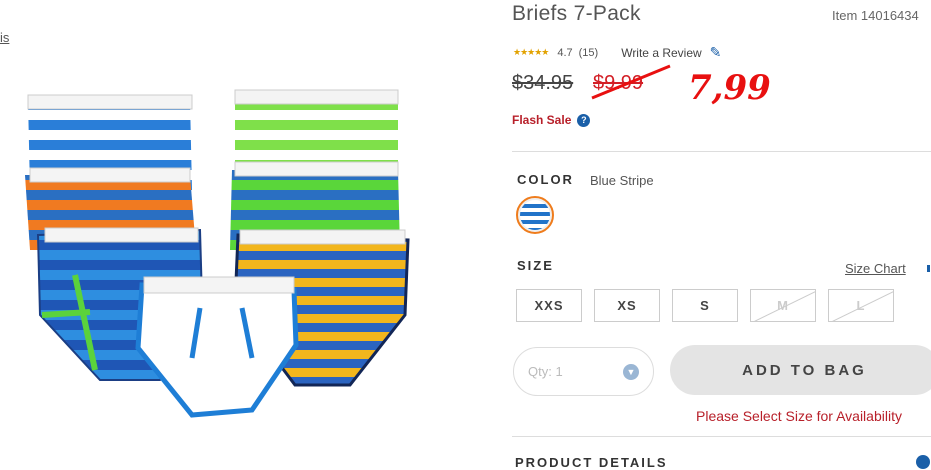 This screenshot has width=931, height=470. Describe the element at coordinates (729, 88) in the screenshot. I see `handwritten-price-annotation: 7,99` at that location.